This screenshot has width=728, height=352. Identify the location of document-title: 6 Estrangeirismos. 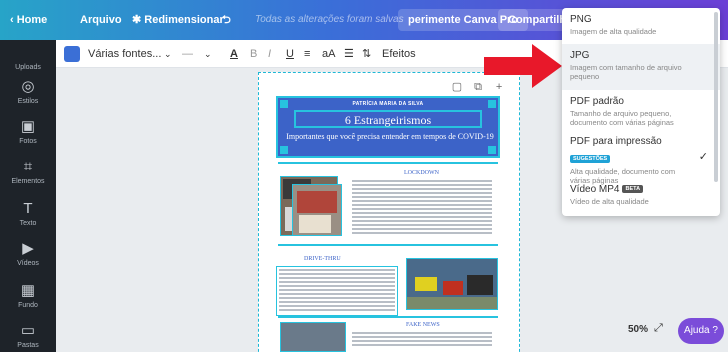
(388, 120).